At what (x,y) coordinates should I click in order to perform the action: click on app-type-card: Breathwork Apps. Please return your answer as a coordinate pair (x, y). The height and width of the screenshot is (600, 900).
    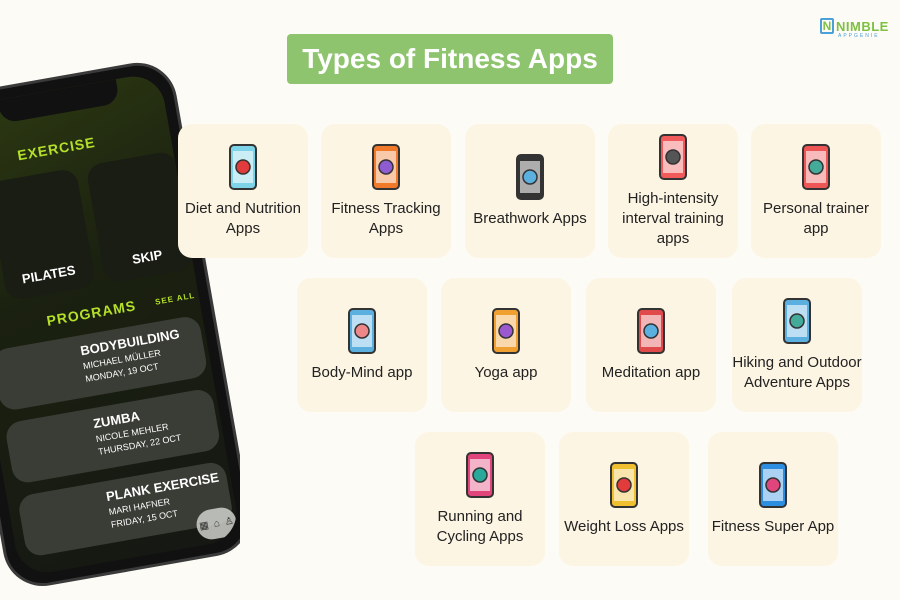
    Looking at the image, I should click on (530, 191).